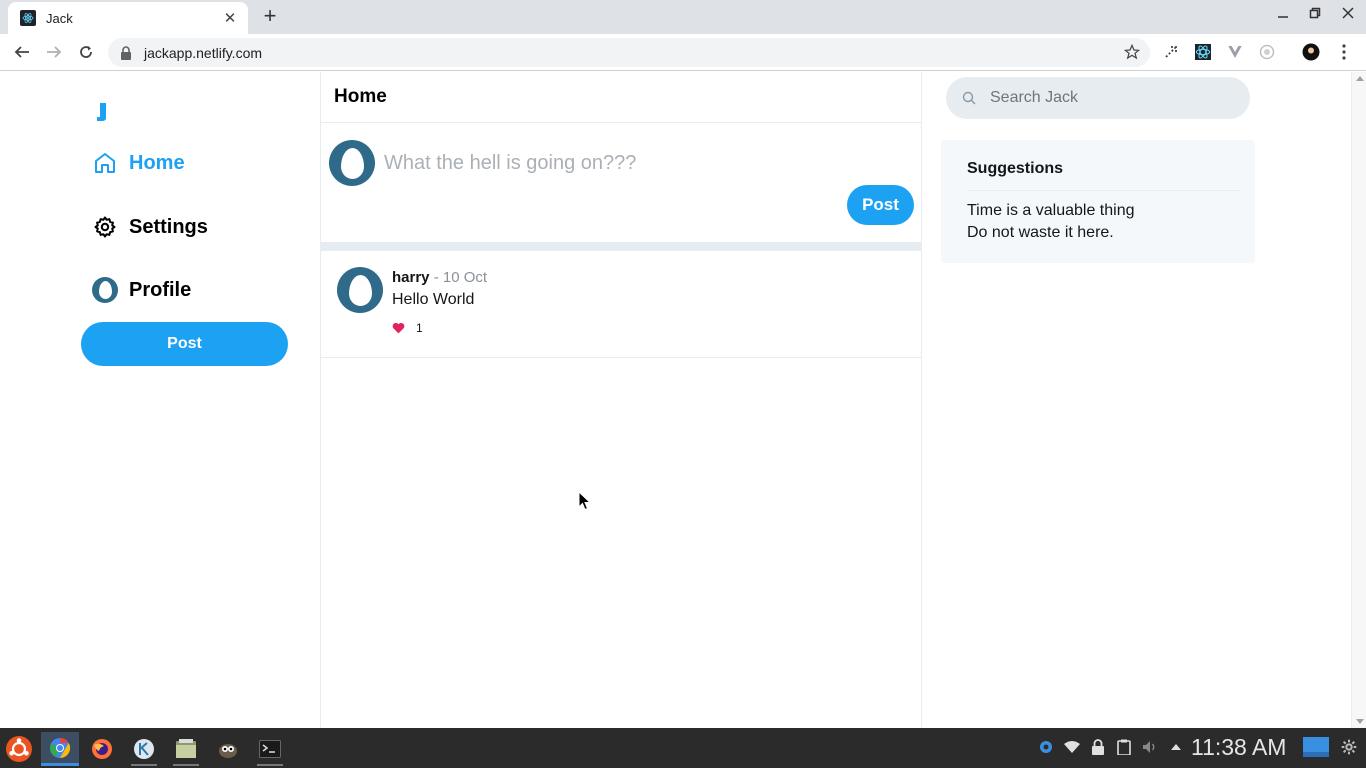  What do you see at coordinates (144, 749) in the screenshot?
I see `taskbar-kde-icon` at bounding box center [144, 749].